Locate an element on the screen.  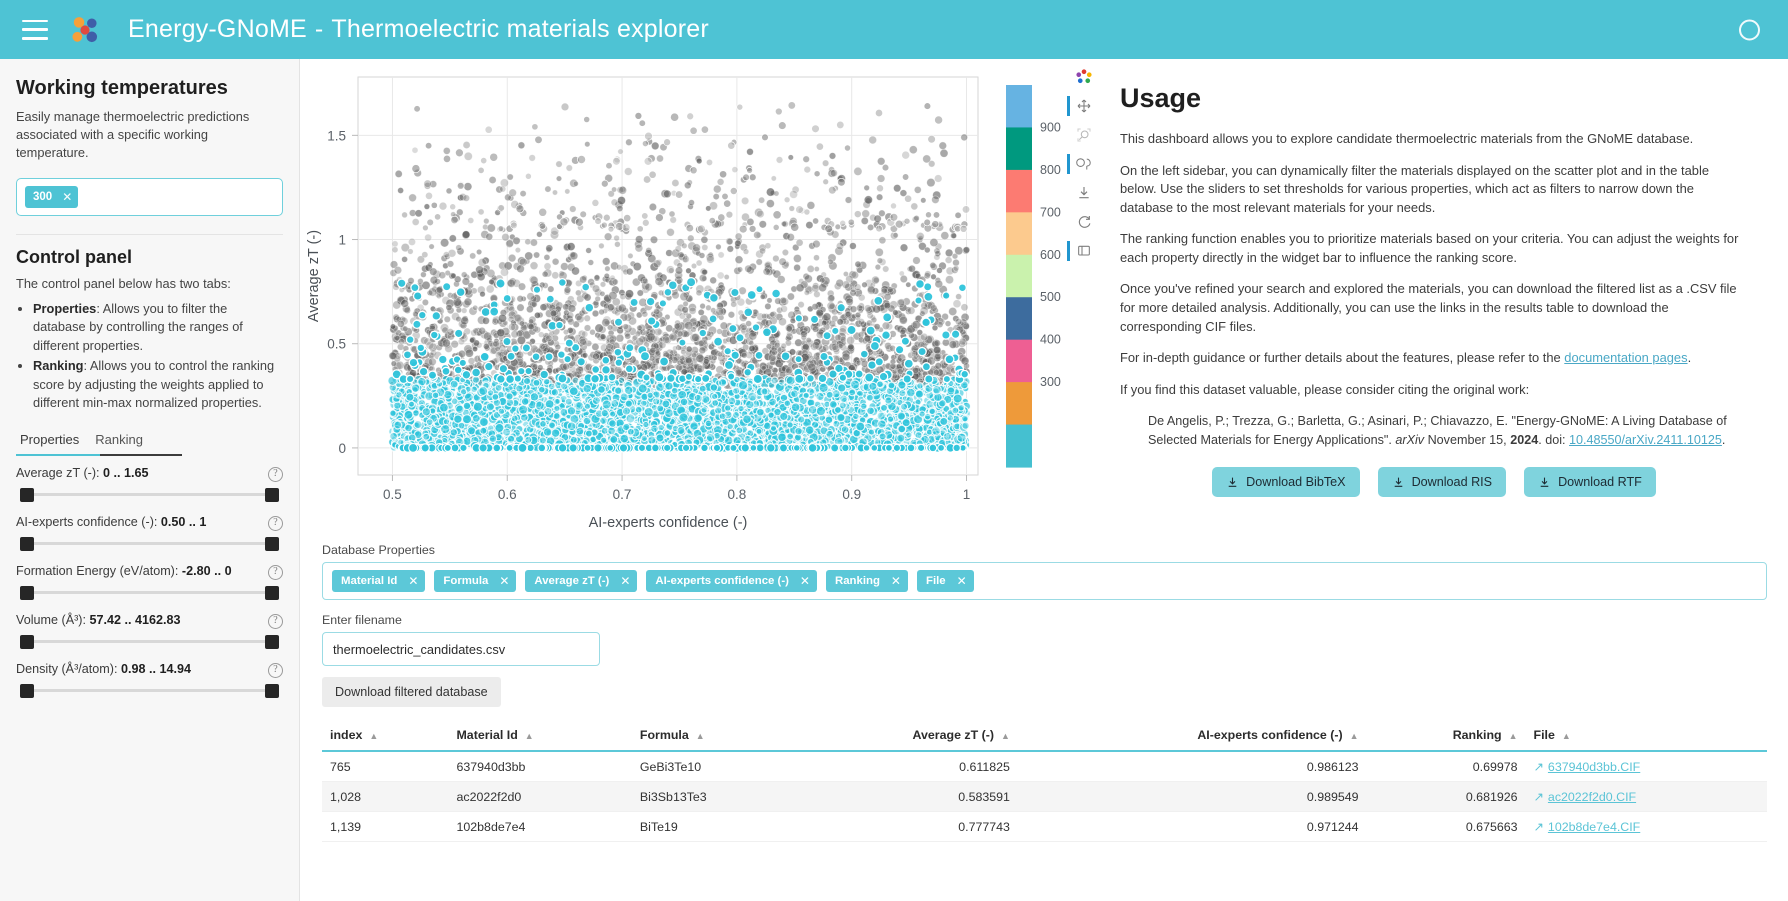
slider-track is located at coordinates (149, 495).